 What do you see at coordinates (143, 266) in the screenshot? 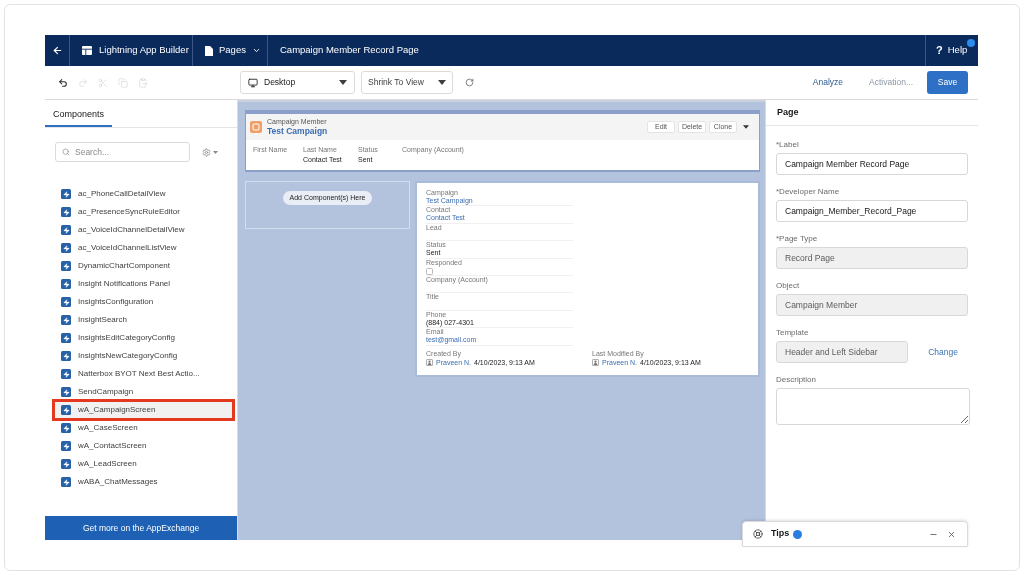
I see `component-list-item: DynamicChartComponent` at bounding box center [143, 266].